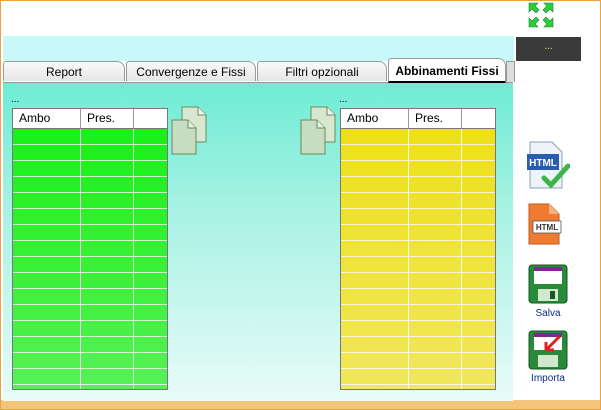 The width and height of the screenshot is (601, 410). Describe the element at coordinates (150, 118) in the screenshot. I see `left-col-extra` at that location.